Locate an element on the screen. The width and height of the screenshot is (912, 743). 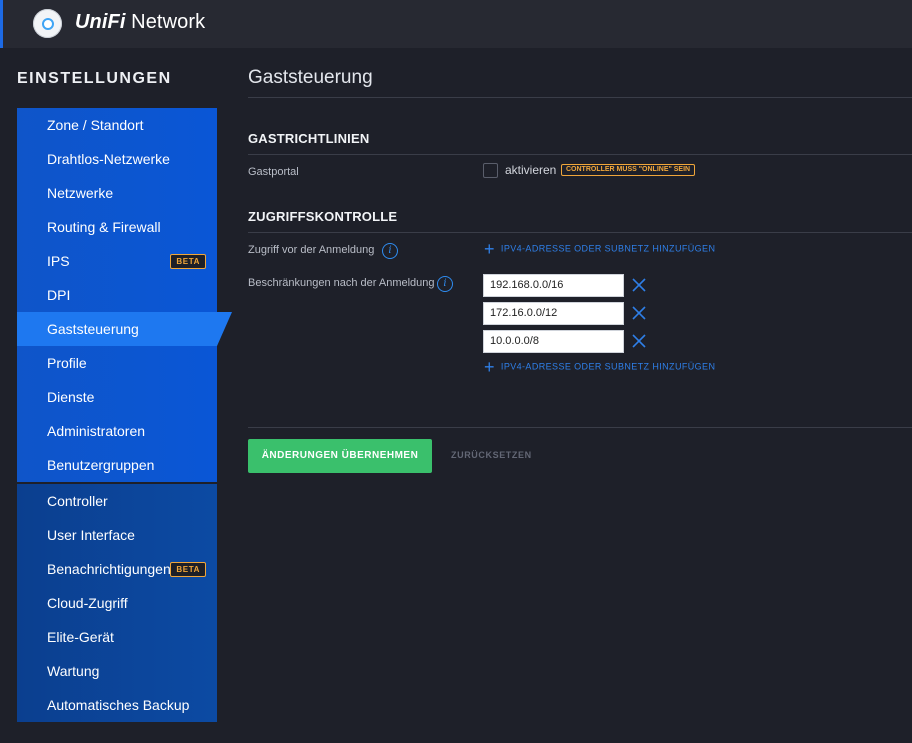
sidebar-item-gaststeuerung: Gaststeuerung is located at coordinates (124, 329).